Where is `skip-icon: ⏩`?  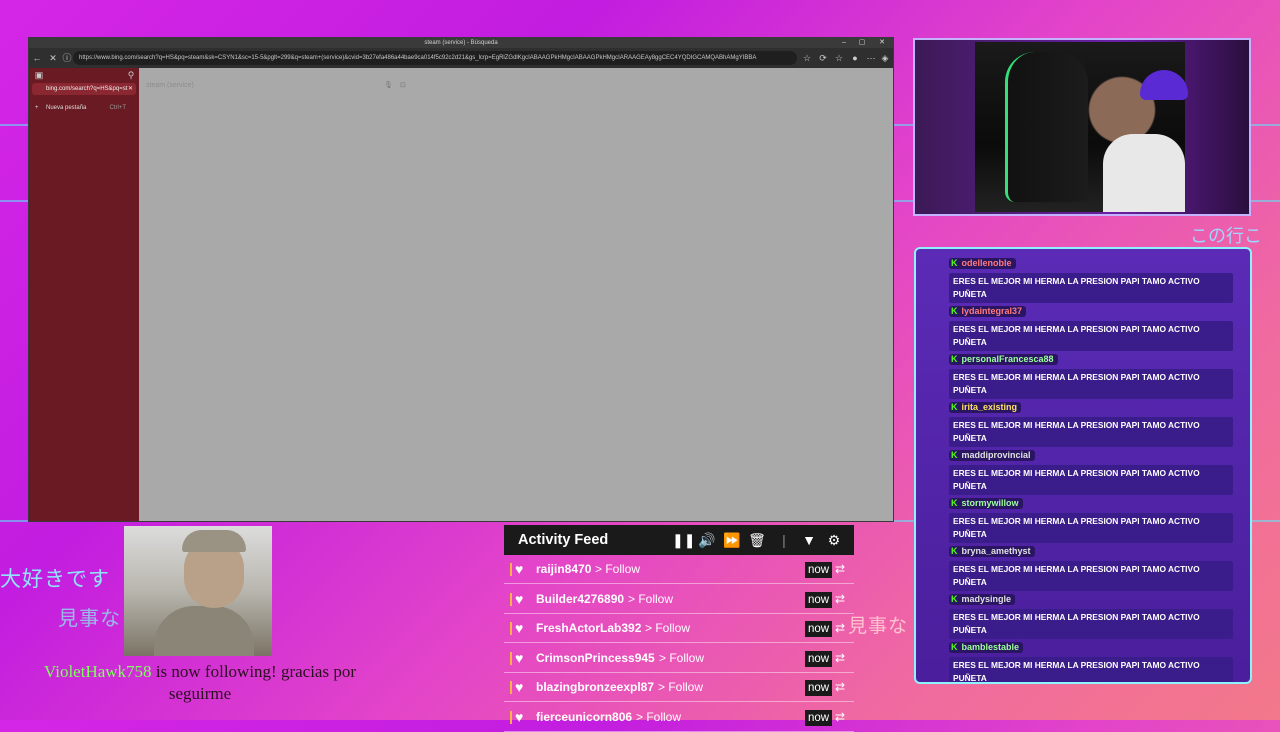
skip-icon: ⏩ is located at coordinates (732, 540).